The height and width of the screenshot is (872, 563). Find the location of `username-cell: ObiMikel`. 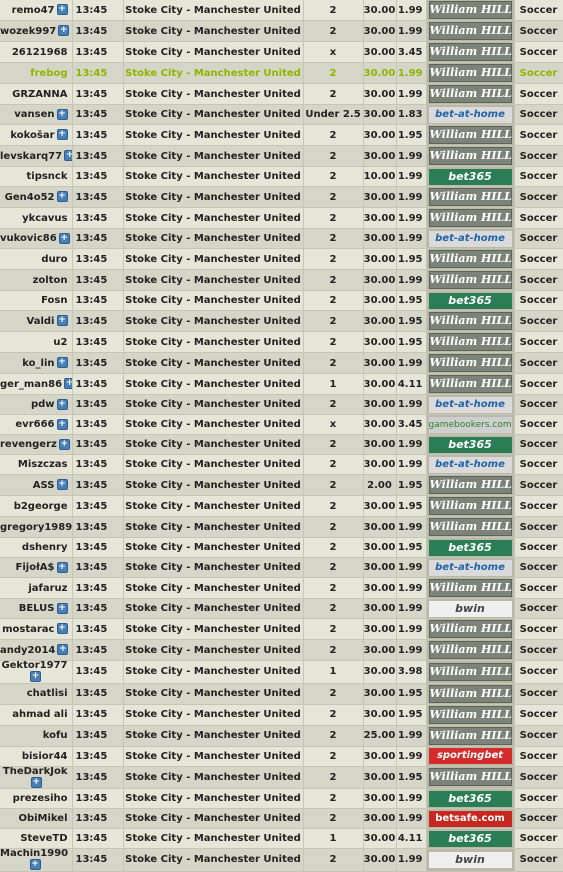

username-cell: ObiMikel is located at coordinates (36, 818).